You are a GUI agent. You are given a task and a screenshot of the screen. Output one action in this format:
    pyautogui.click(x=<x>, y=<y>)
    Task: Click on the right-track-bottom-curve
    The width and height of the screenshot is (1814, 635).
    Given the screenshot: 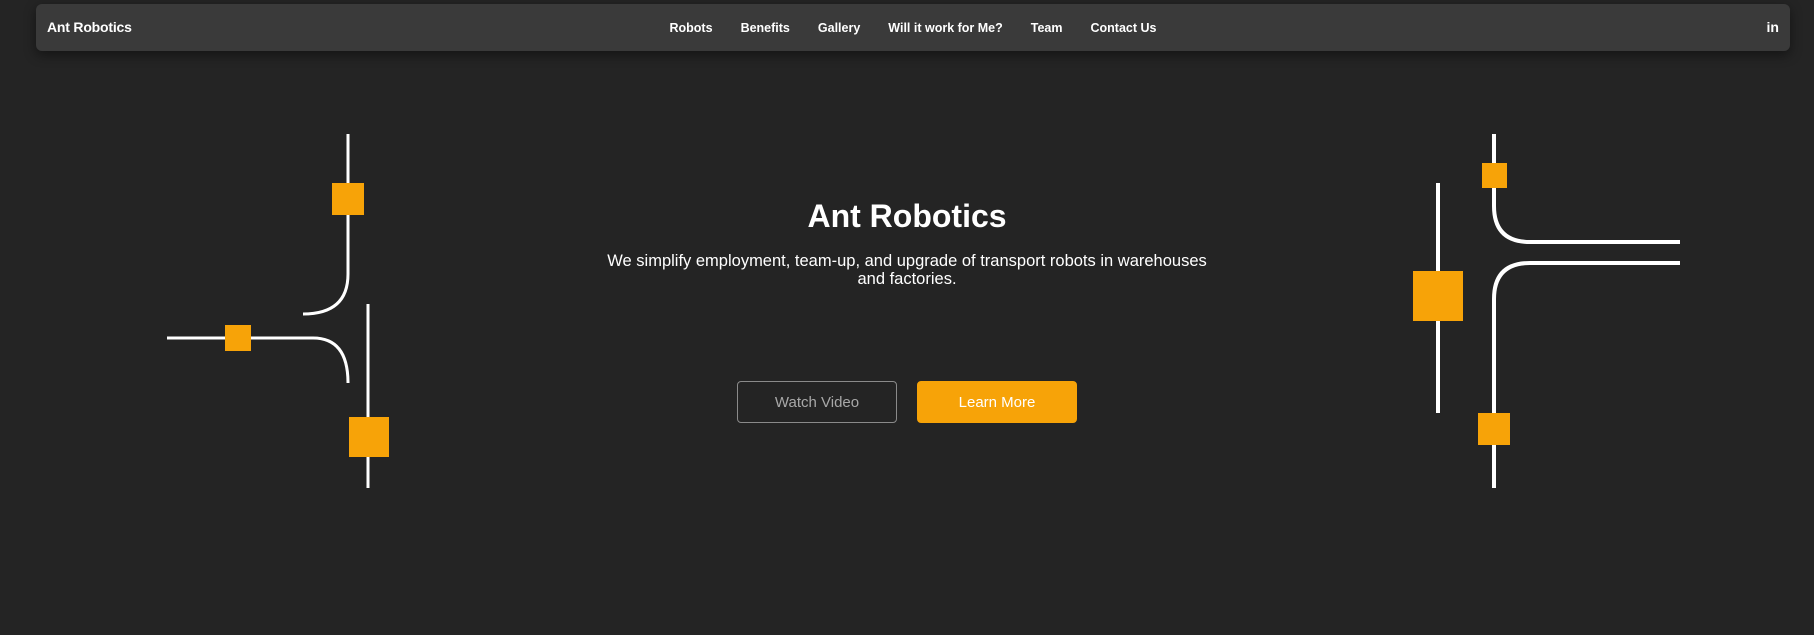 What is the action you would take?
    pyautogui.click(x=1586, y=374)
    